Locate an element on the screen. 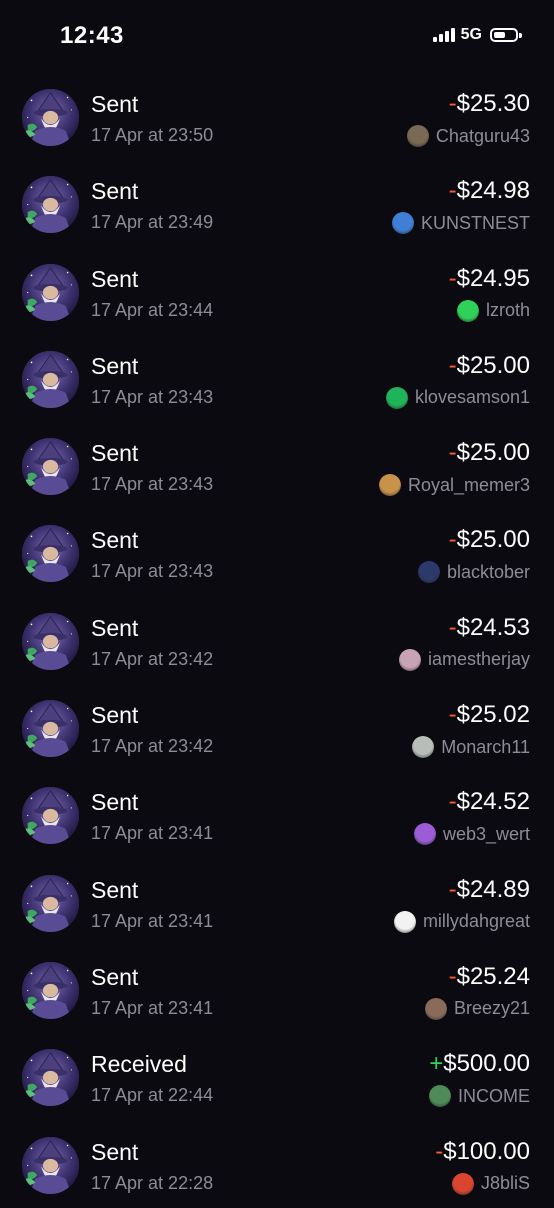 The image size is (554, 1208). transaction-counterparty: web3_wert is located at coordinates (471, 834).